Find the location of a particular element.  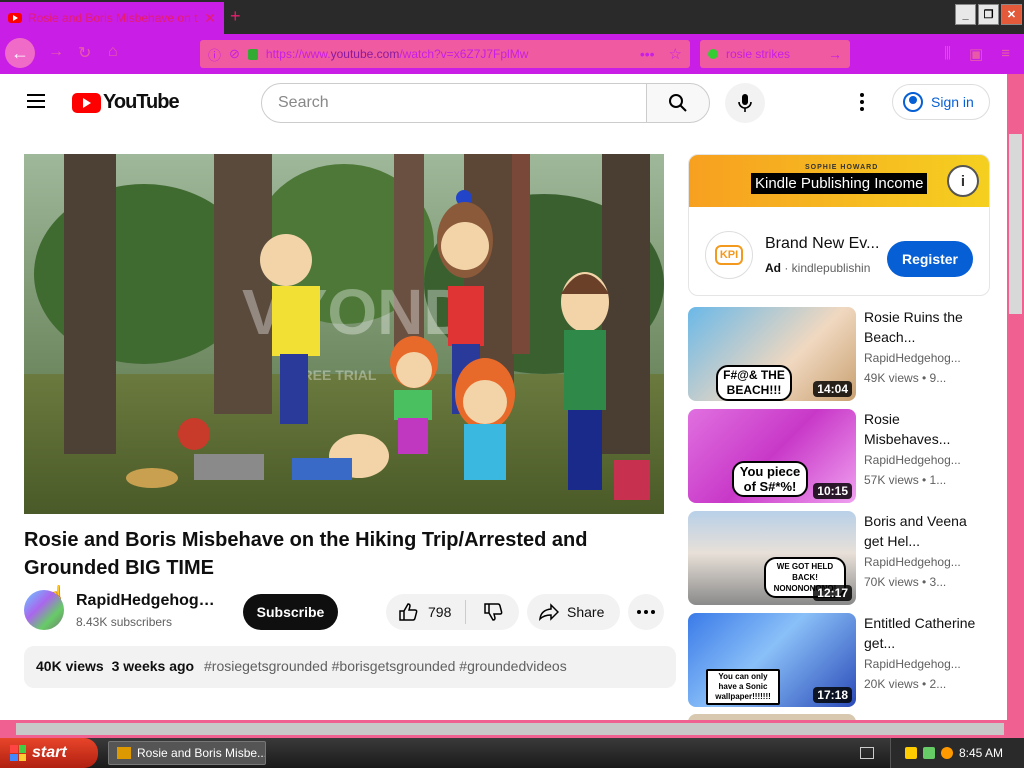

ad-banner: SOPHIE HOWARD Kindle Publishing Income i is located at coordinates (839, 181).